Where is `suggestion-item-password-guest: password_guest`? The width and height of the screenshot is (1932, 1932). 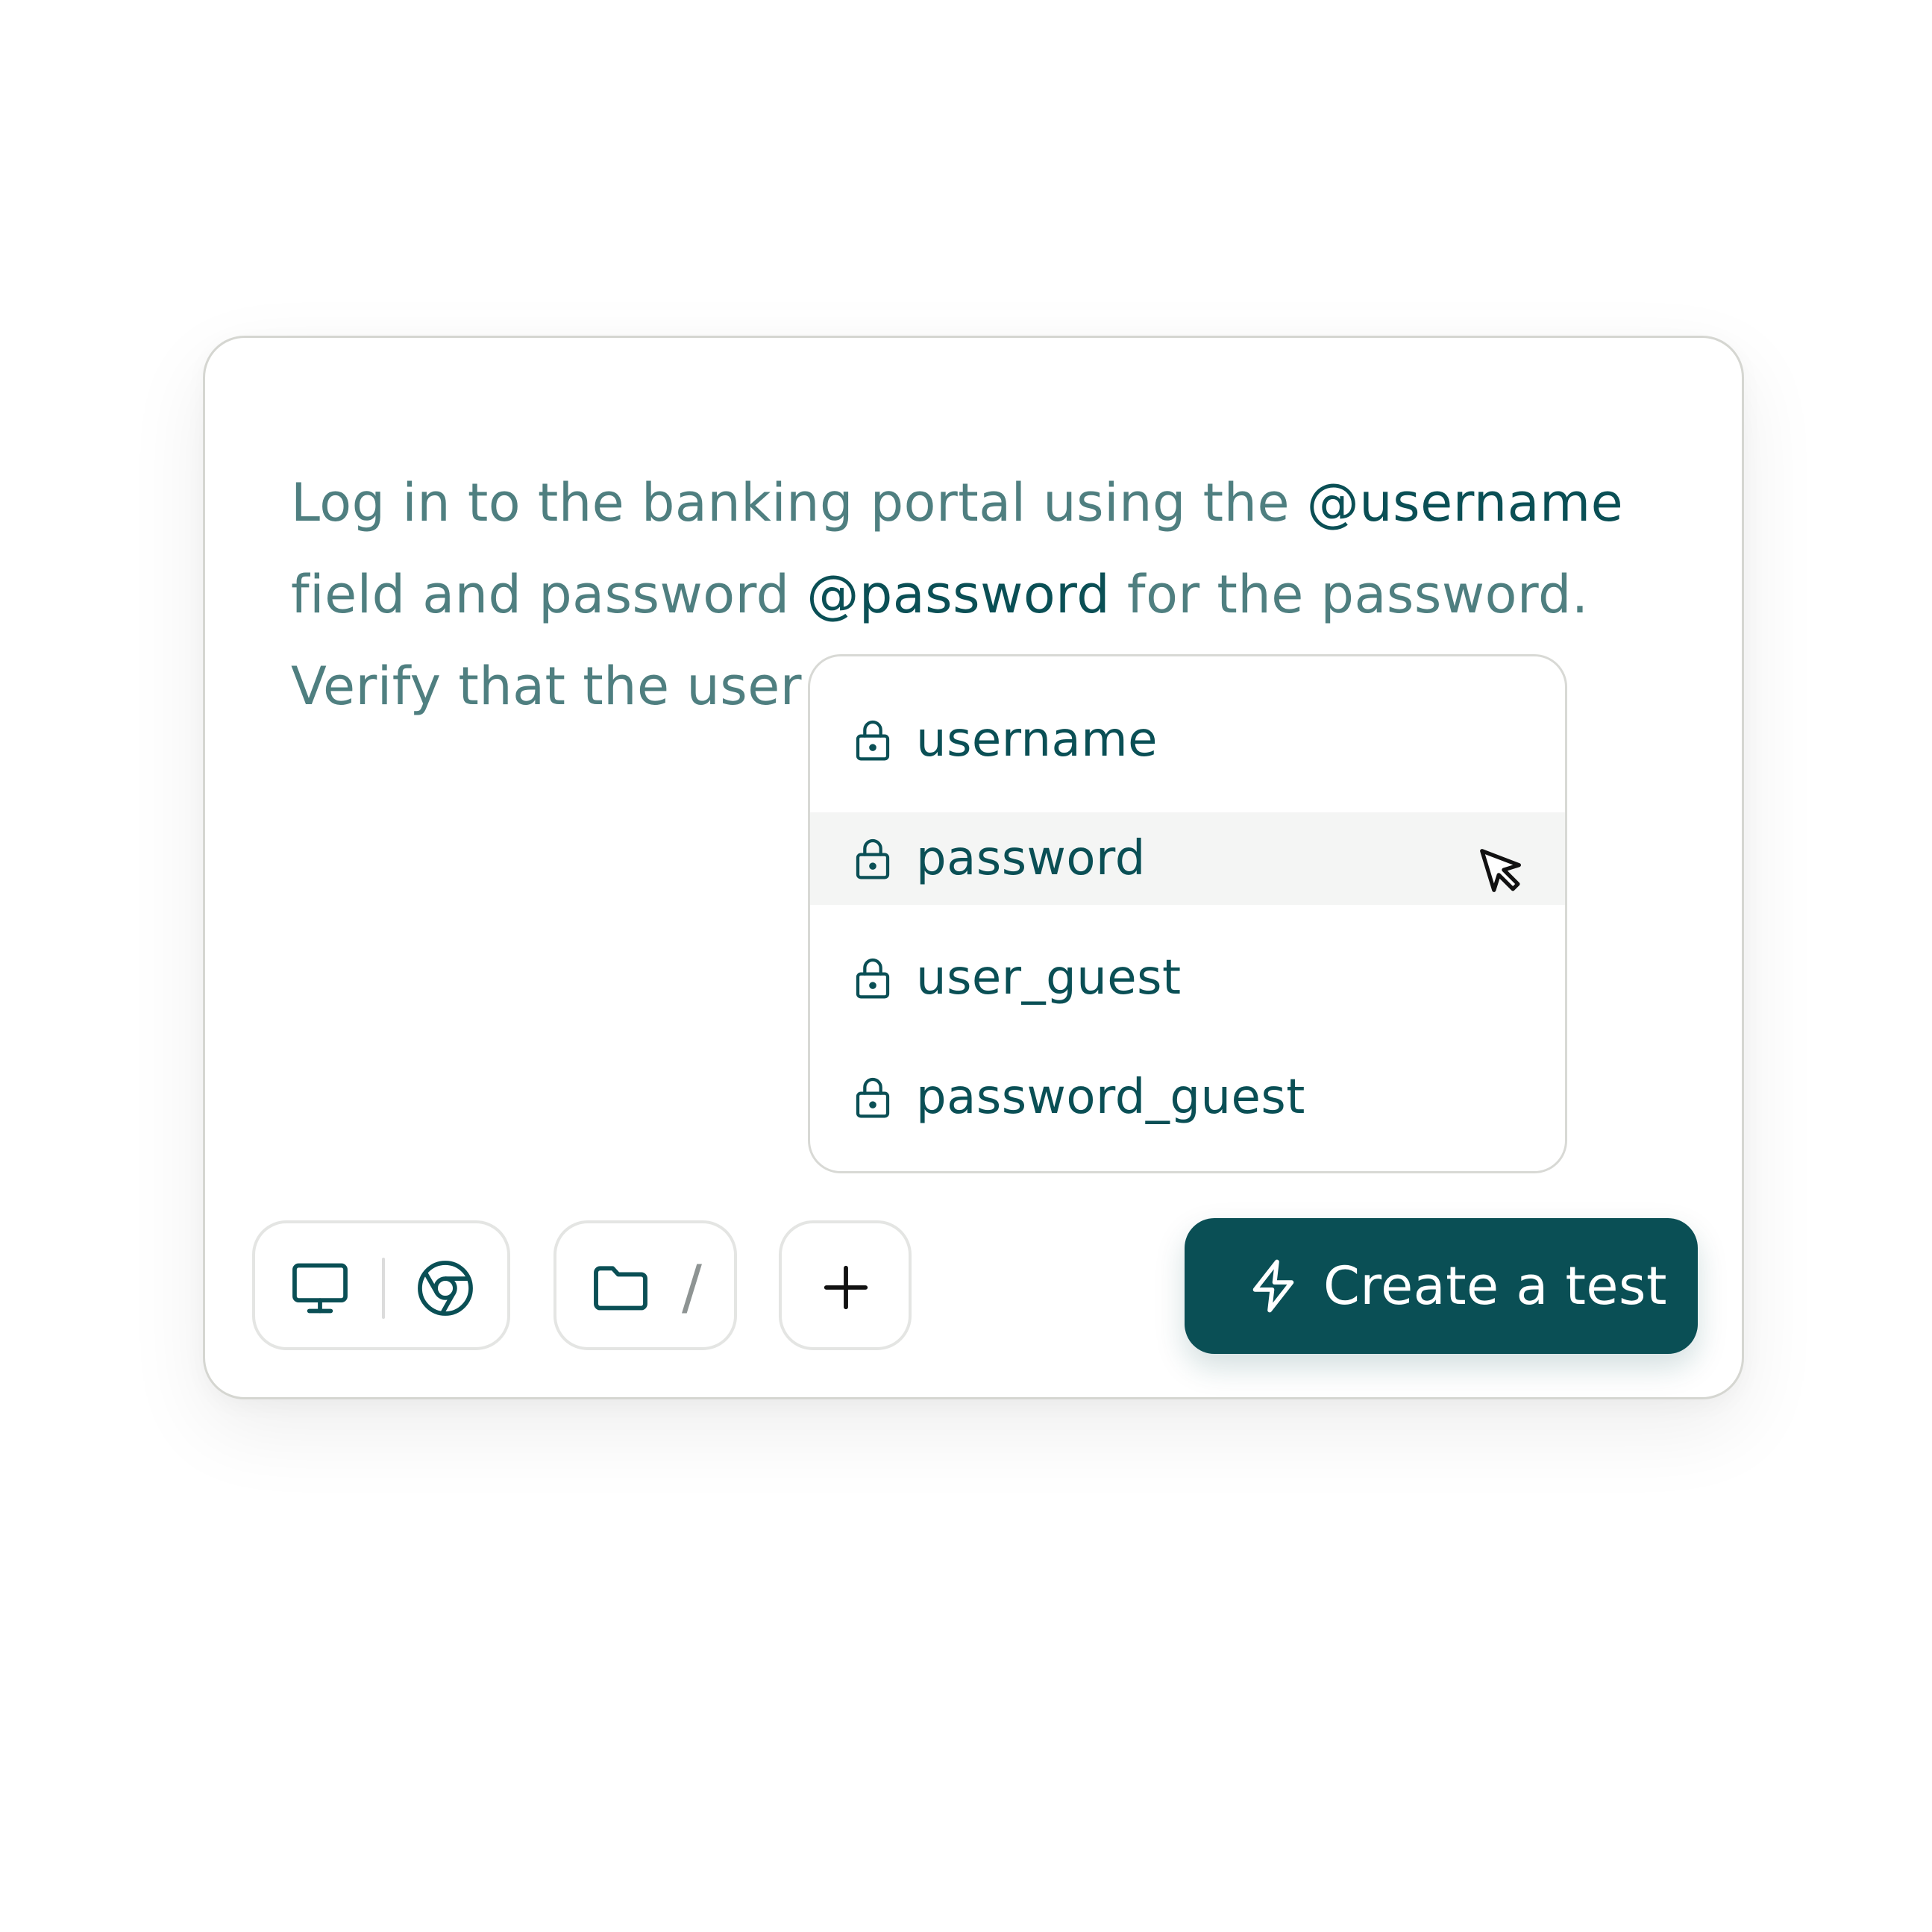
suggestion-item-password-guest: password_guest is located at coordinates (1187, 1097).